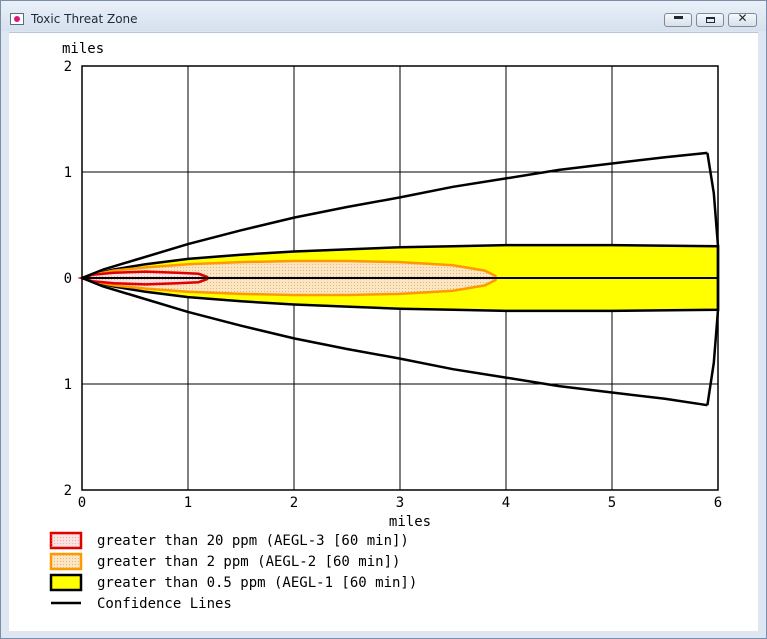 The image size is (767, 639). Describe the element at coordinates (612, 503) in the screenshot. I see `x-tick-label: 5` at that location.